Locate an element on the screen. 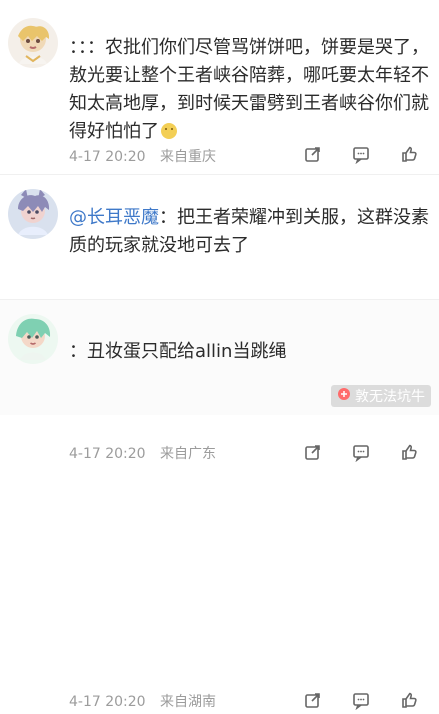  comment-text-body: ：丑妆蛋只配给allin当跳绳 is located at coordinates (178, 351).